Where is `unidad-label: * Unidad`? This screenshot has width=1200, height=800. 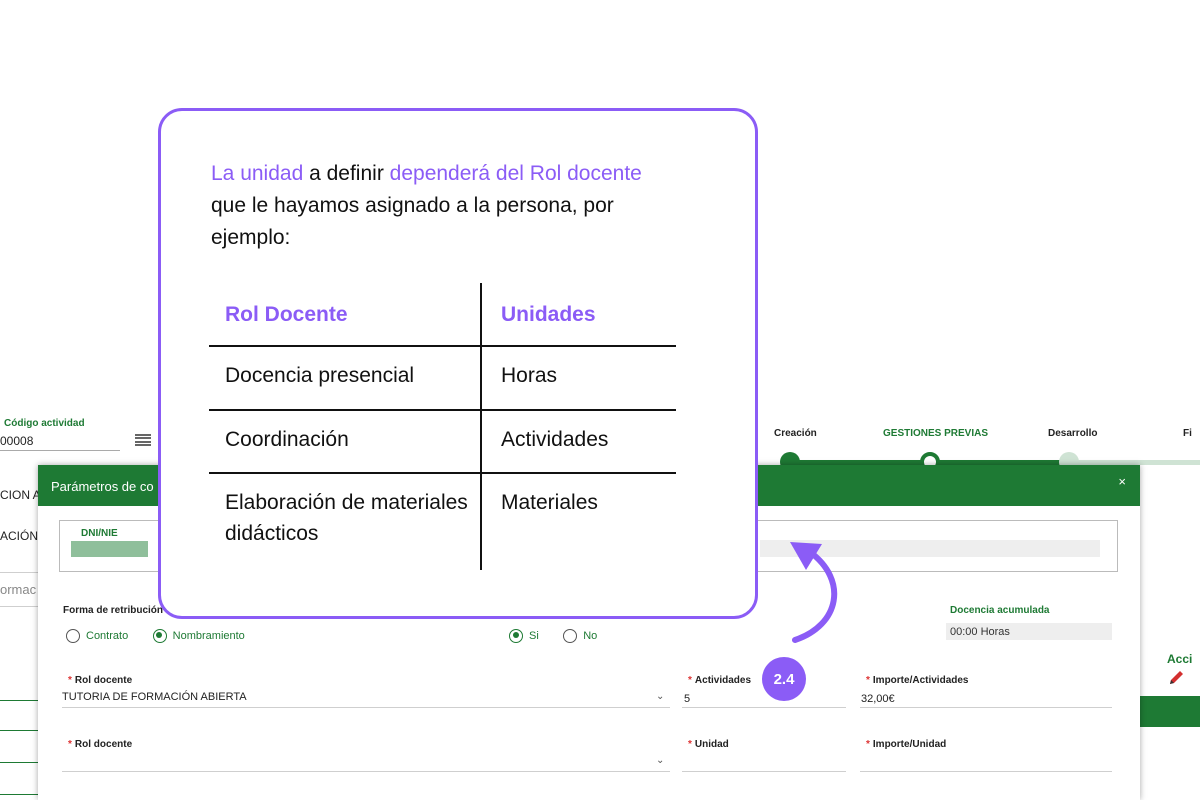 unidad-label: * Unidad is located at coordinates (708, 744).